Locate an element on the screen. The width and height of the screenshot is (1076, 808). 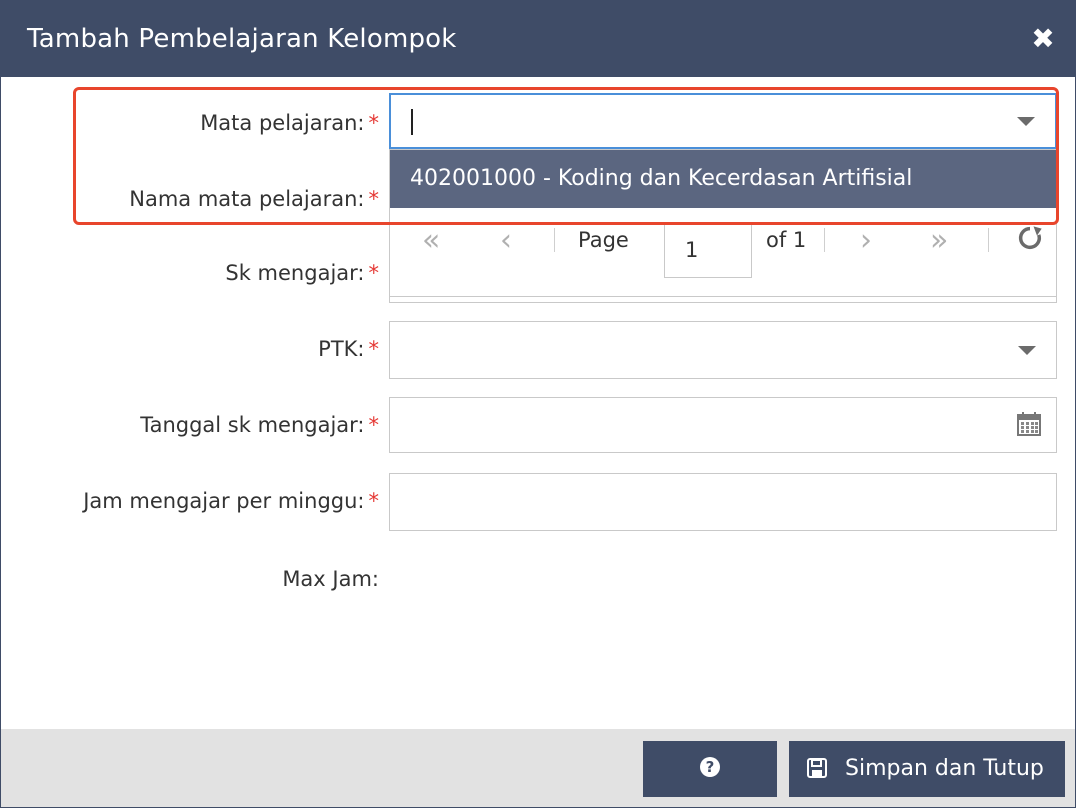
ptk-label: PTK: * is located at coordinates (348, 349).